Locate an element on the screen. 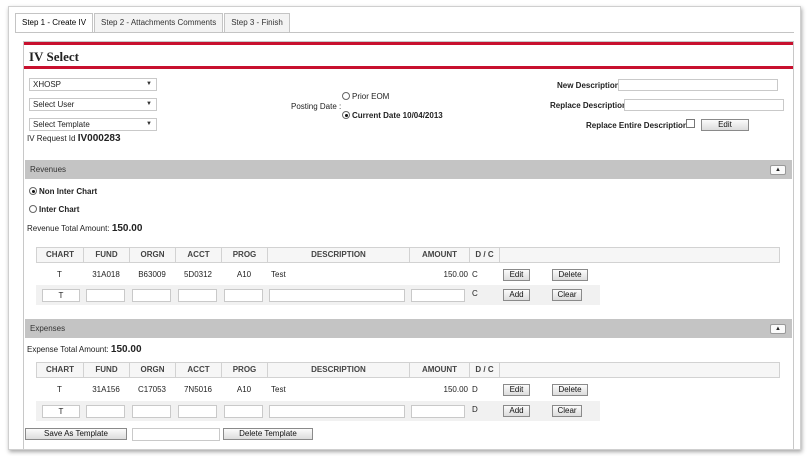 This screenshot has height=456, width=811. expenses-title: Expenses is located at coordinates (48, 328).